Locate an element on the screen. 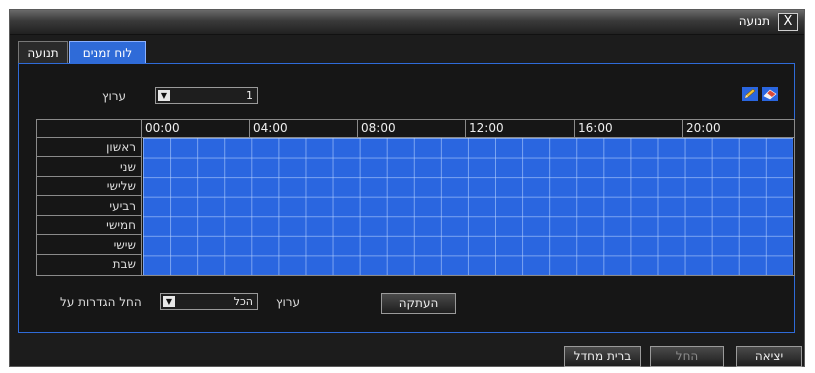 This screenshot has height=373, width=815. day-label-sunday: ראשון is located at coordinates (89, 147).